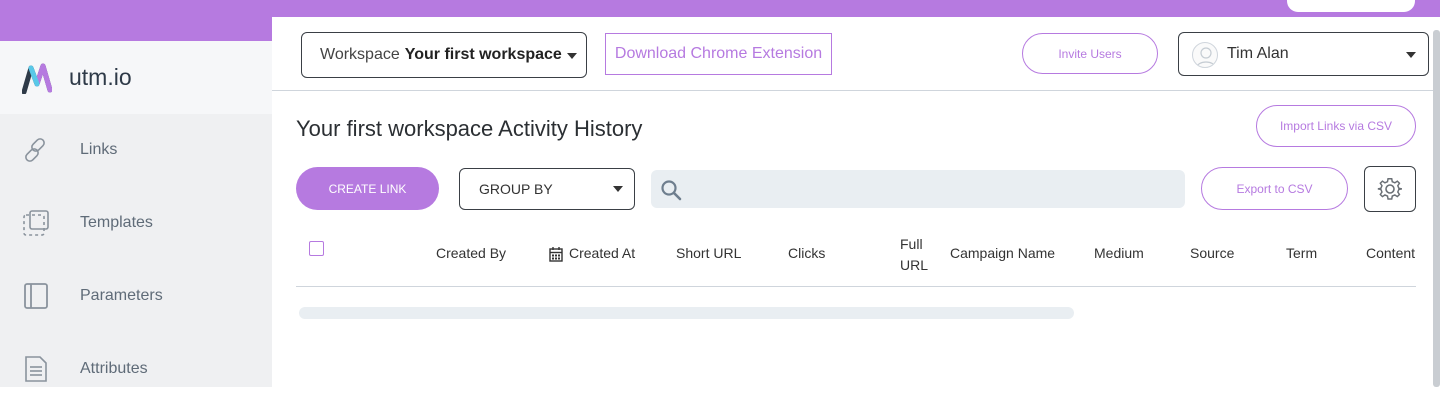 The height and width of the screenshot is (399, 1440). What do you see at coordinates (516, 189) in the screenshot?
I see `group-by-label: GROUP BY` at bounding box center [516, 189].